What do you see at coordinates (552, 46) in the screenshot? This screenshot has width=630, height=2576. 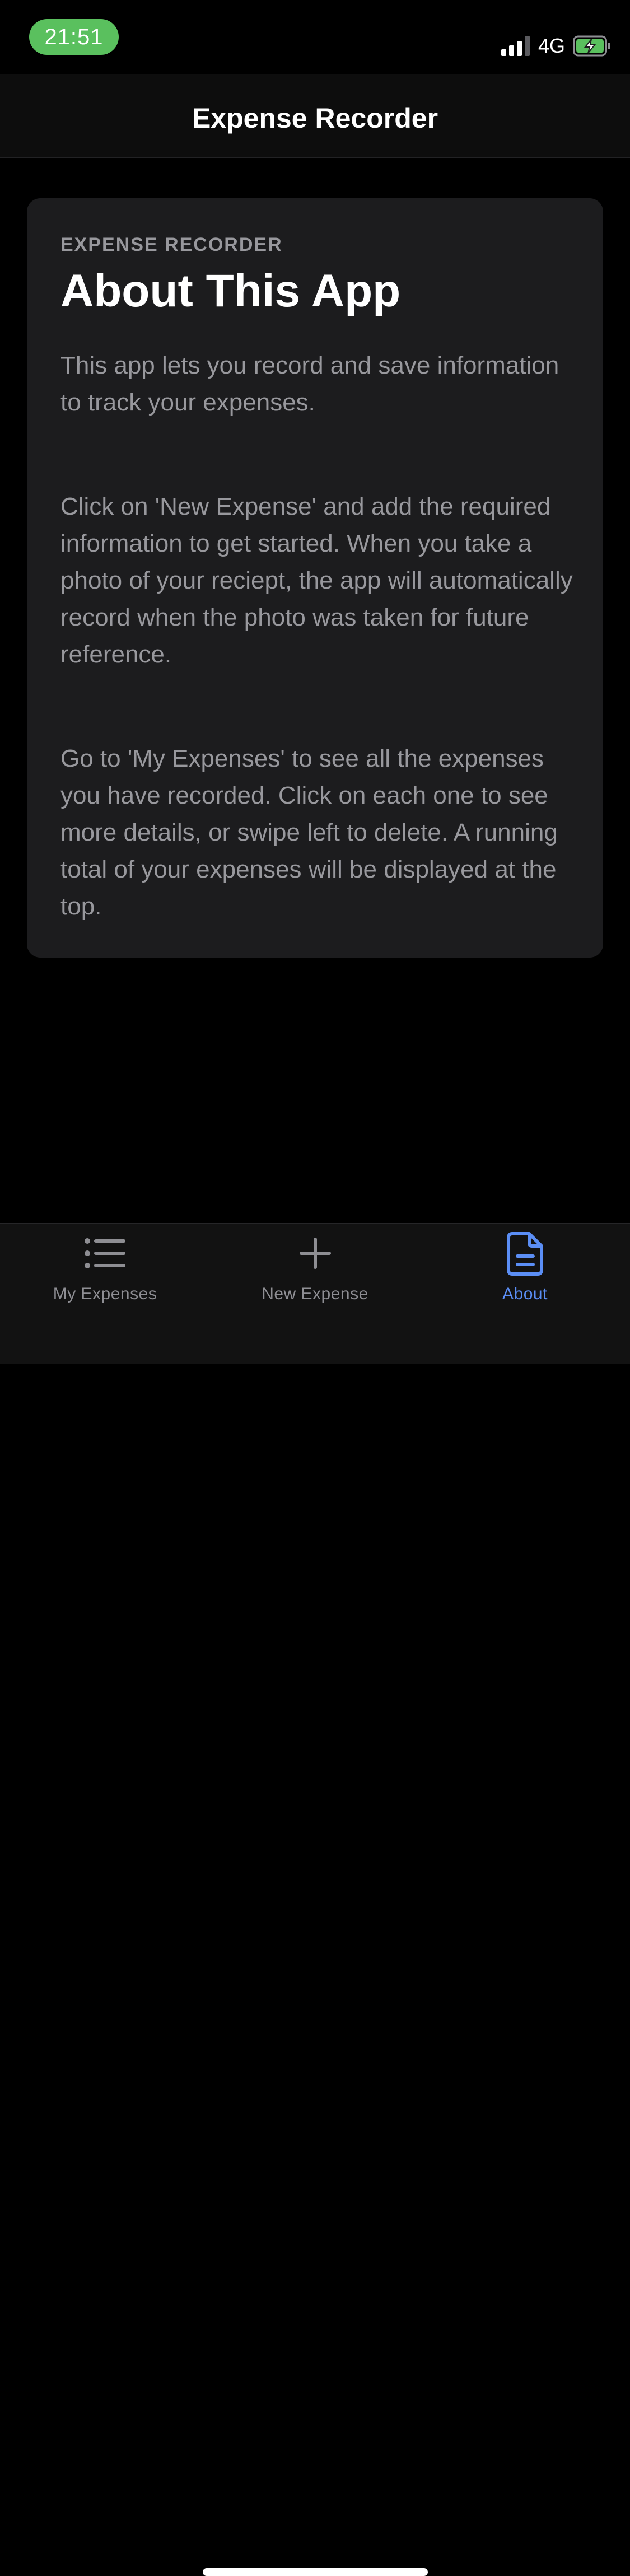 I see `network-type-label: 4G` at bounding box center [552, 46].